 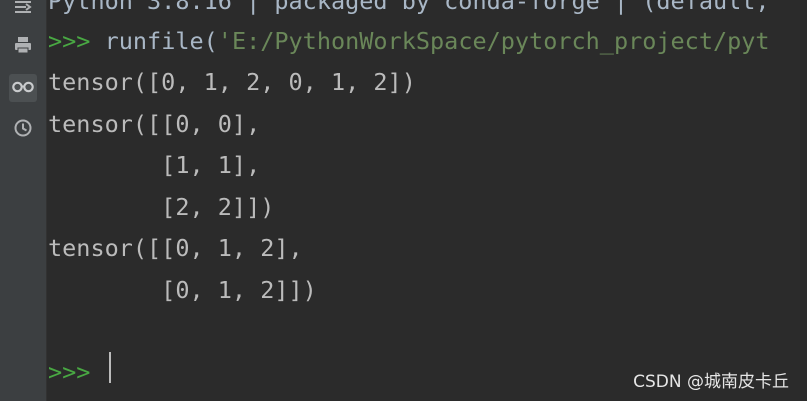 I want to click on watermark: CSDN @城南皮卡丘, so click(x=711, y=382).